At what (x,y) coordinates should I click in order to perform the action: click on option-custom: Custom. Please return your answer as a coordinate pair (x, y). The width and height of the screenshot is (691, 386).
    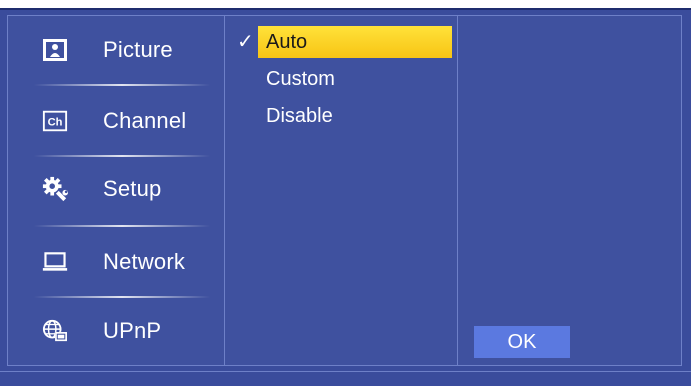
    Looking at the image, I should click on (355, 79).